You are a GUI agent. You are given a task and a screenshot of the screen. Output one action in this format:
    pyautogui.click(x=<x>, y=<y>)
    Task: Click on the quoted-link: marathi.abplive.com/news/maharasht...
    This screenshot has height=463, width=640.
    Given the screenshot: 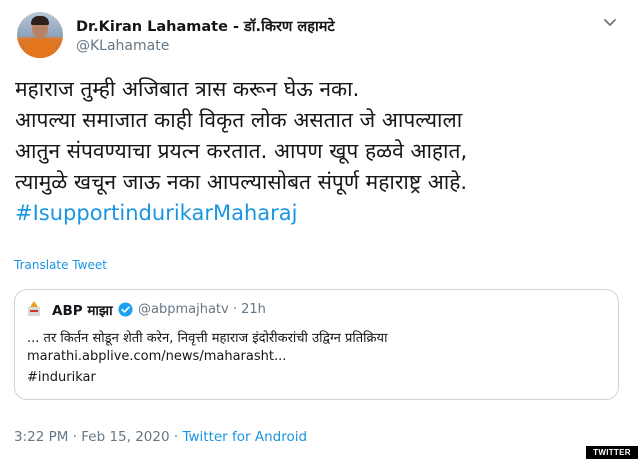 What is the action you would take?
    pyautogui.click(x=156, y=356)
    